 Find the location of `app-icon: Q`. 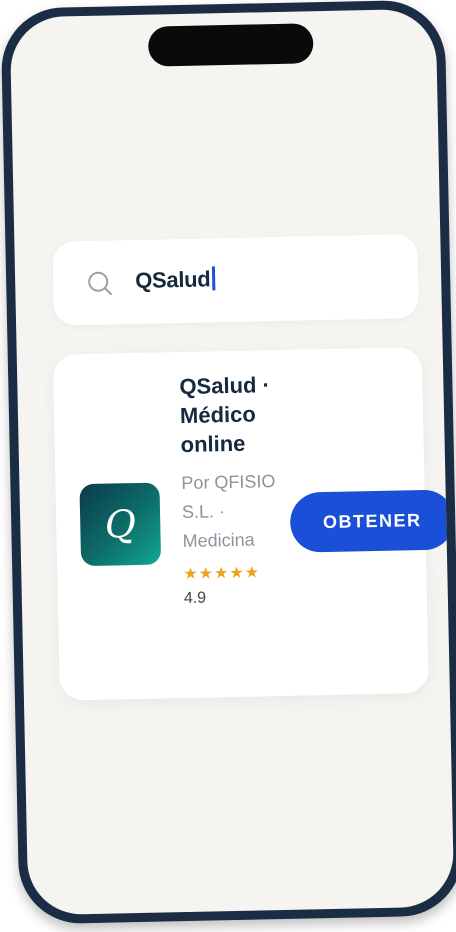

app-icon: Q is located at coordinates (120, 524).